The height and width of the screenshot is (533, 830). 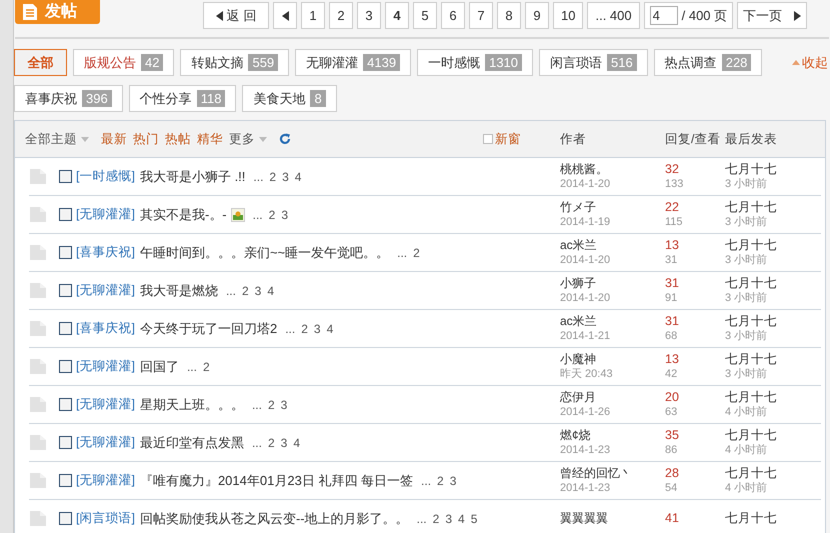 I want to click on author-name: 曾经的回忆丶, so click(x=612, y=473).